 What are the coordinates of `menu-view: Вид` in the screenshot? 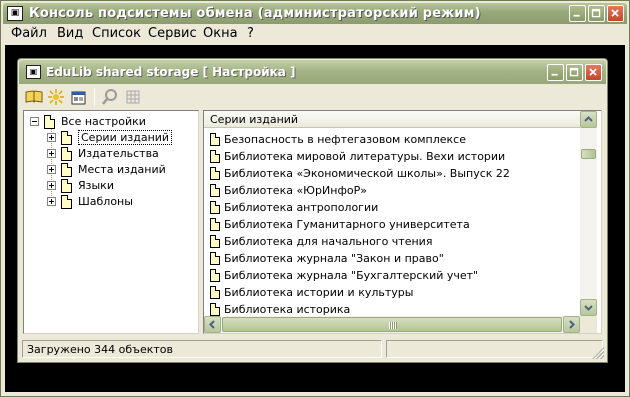 It's located at (70, 33).